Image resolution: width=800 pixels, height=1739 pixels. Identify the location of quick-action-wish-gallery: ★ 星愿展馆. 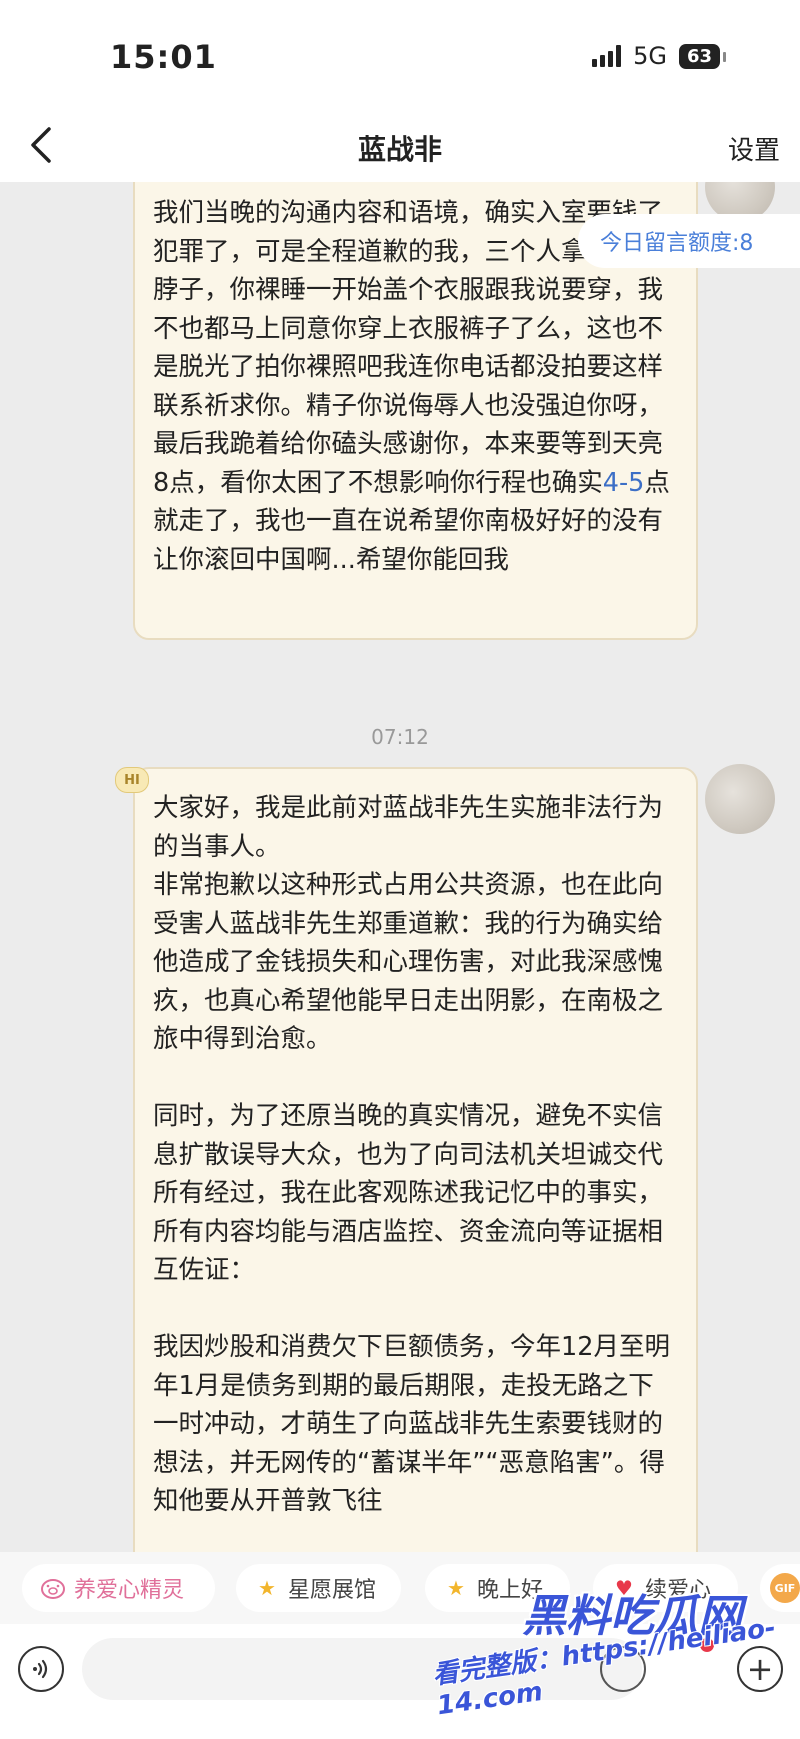
(318, 1588).